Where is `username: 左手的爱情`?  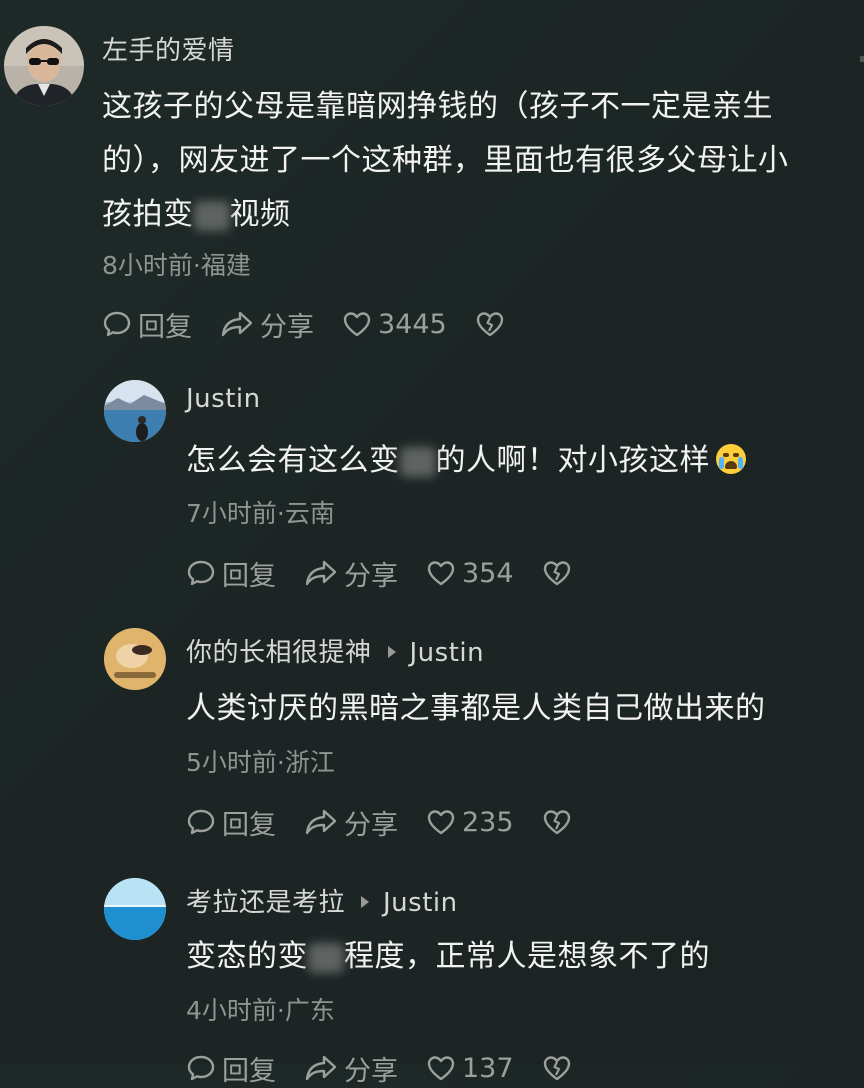 username: 左手的爱情 is located at coordinates (168, 48).